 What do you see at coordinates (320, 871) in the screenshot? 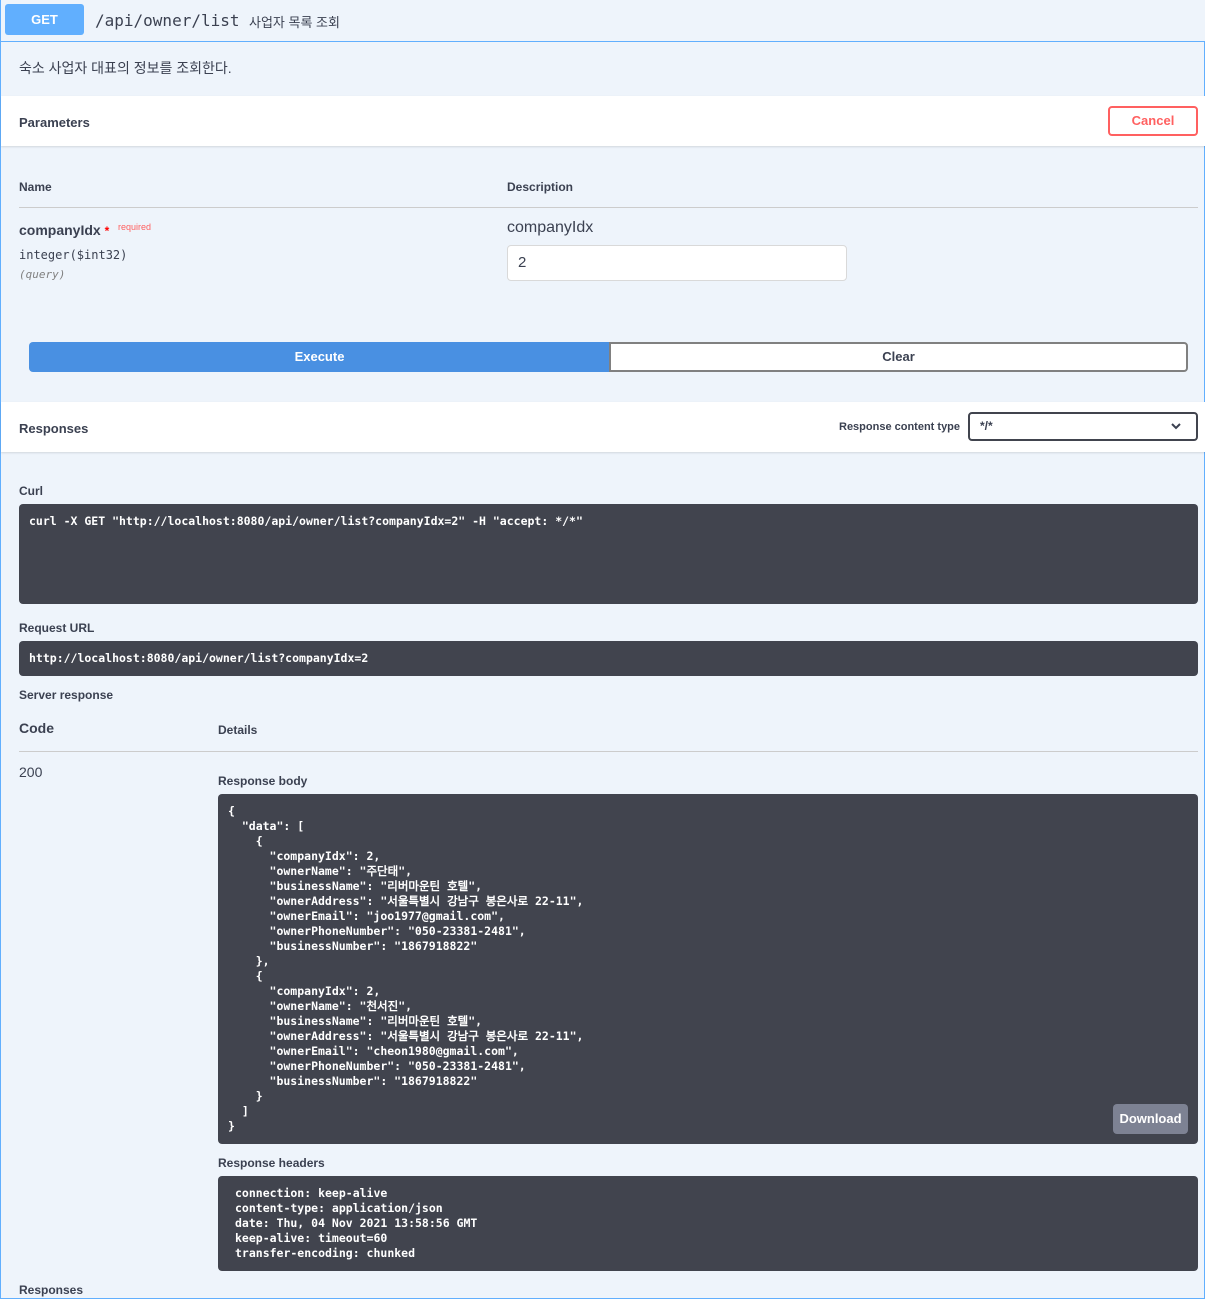
I see `response-body-line: "ownerName": "주단태",` at bounding box center [320, 871].